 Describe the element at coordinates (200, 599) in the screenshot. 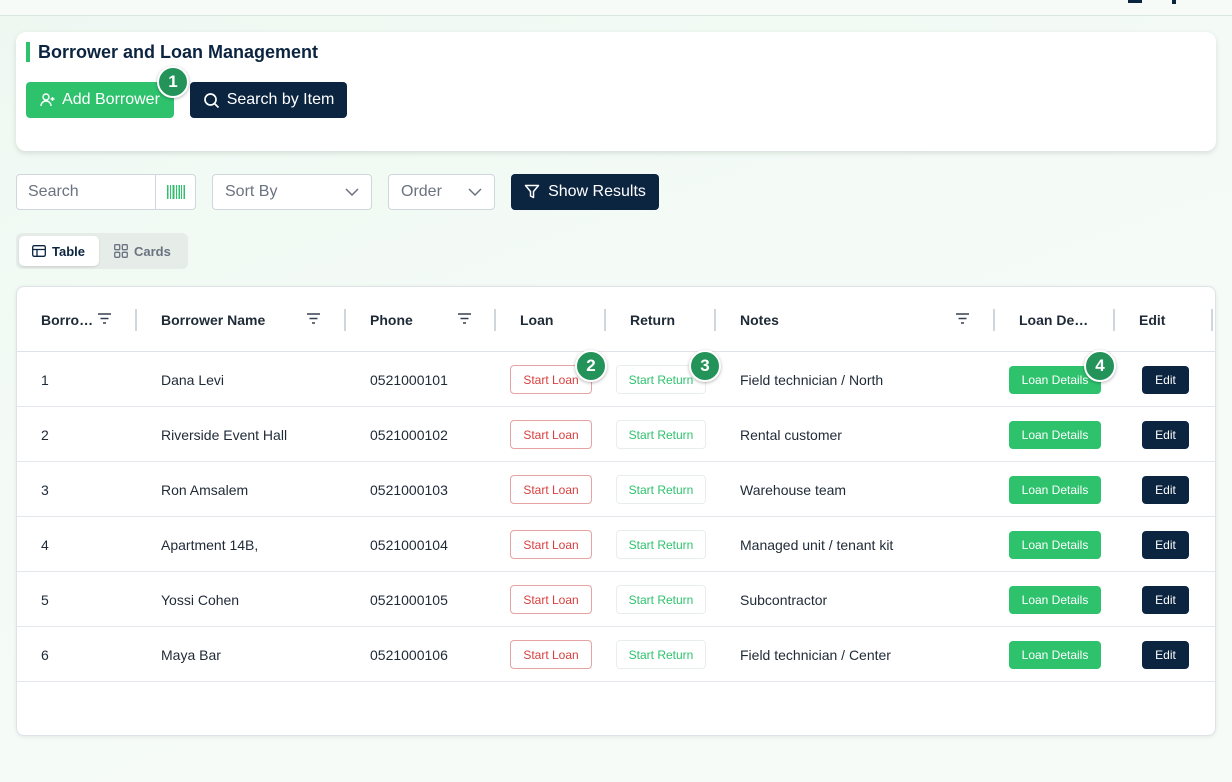

I see `cell-borrower-name: Yossi Cohen` at that location.